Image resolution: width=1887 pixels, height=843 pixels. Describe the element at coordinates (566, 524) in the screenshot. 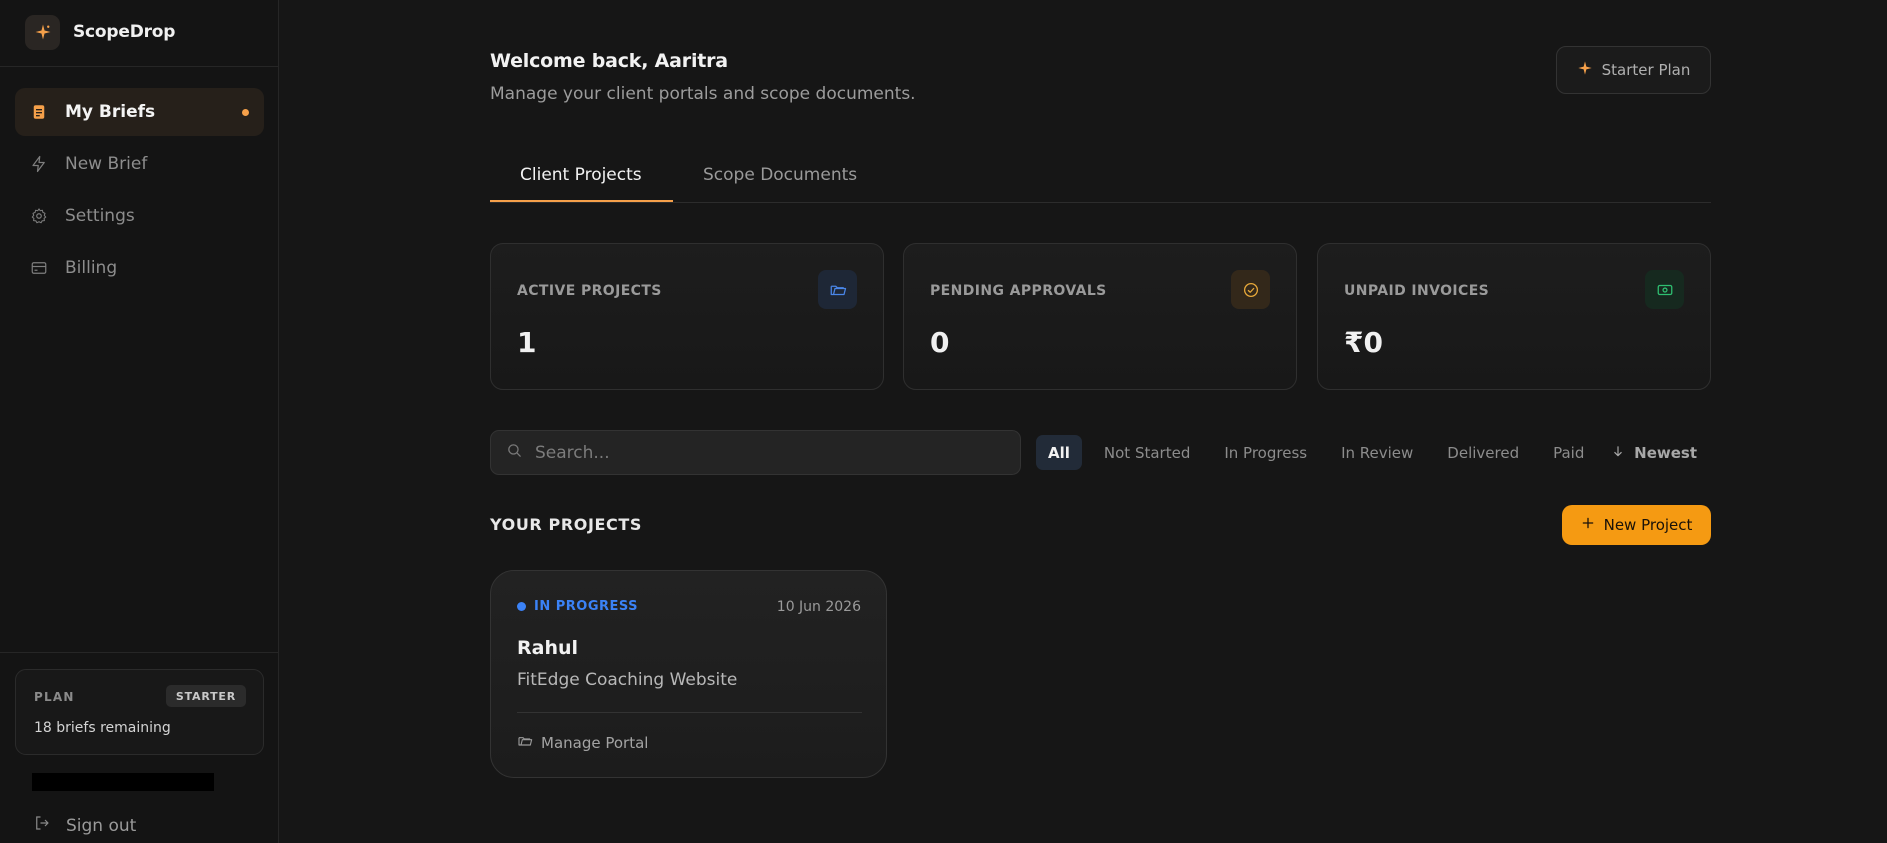

I see `section-title: YOUR PROJECTS` at that location.